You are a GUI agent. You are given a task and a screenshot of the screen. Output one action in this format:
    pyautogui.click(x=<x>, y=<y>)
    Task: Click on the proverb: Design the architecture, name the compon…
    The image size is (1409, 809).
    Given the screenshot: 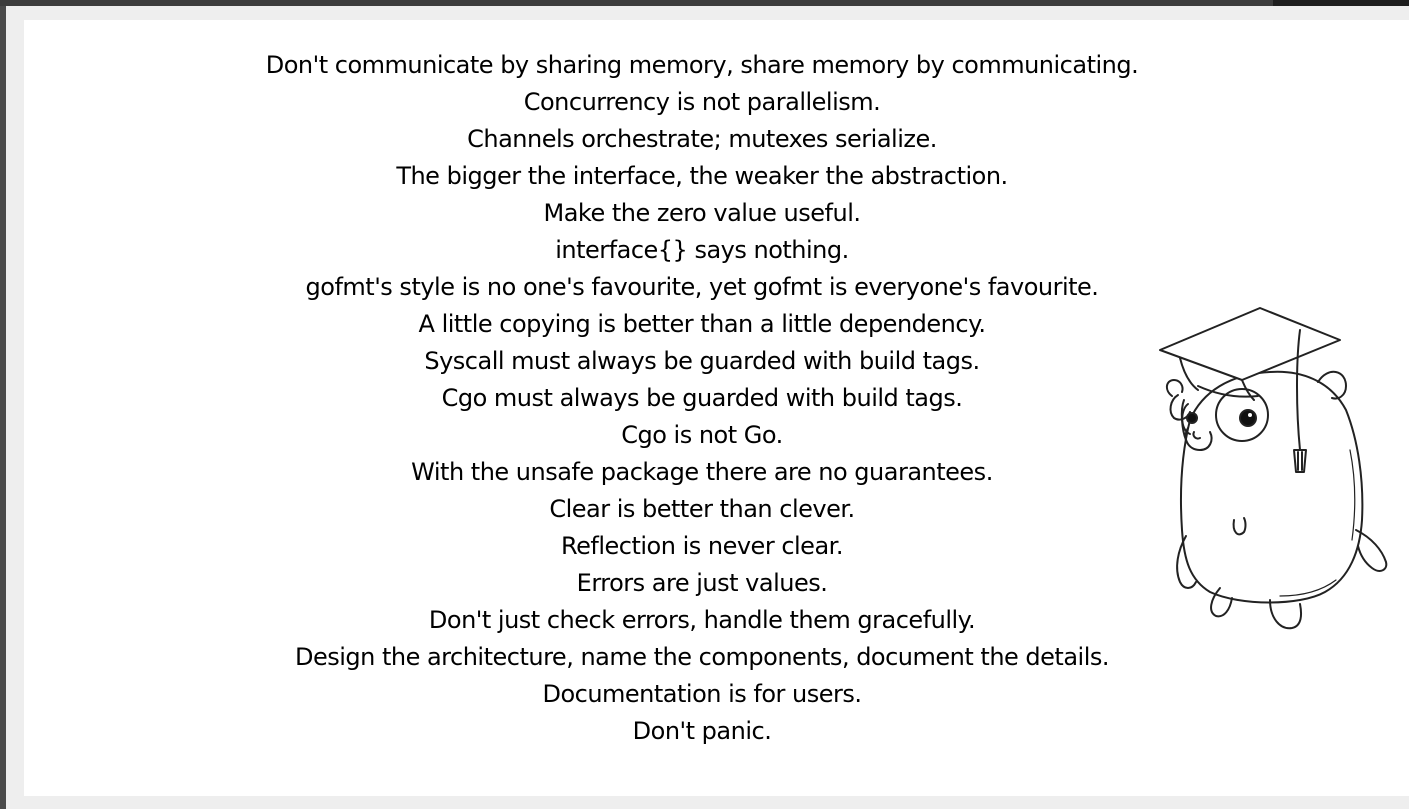 What is the action you would take?
    pyautogui.click(x=702, y=657)
    